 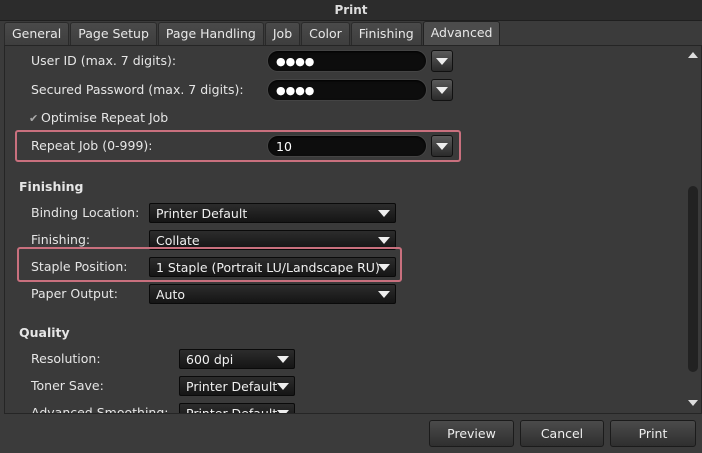 I want to click on cancel-button: Cancel, so click(x=562, y=433).